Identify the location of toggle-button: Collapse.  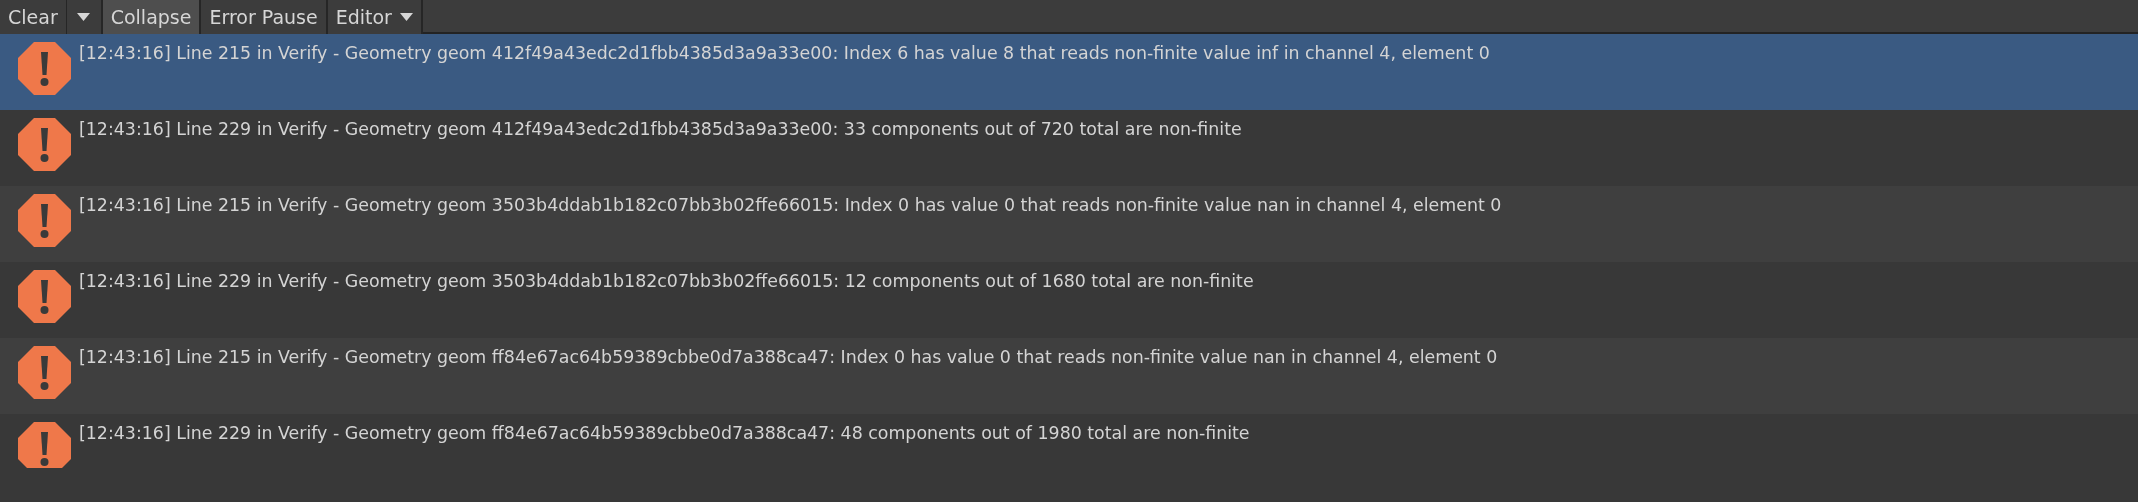
(152, 17).